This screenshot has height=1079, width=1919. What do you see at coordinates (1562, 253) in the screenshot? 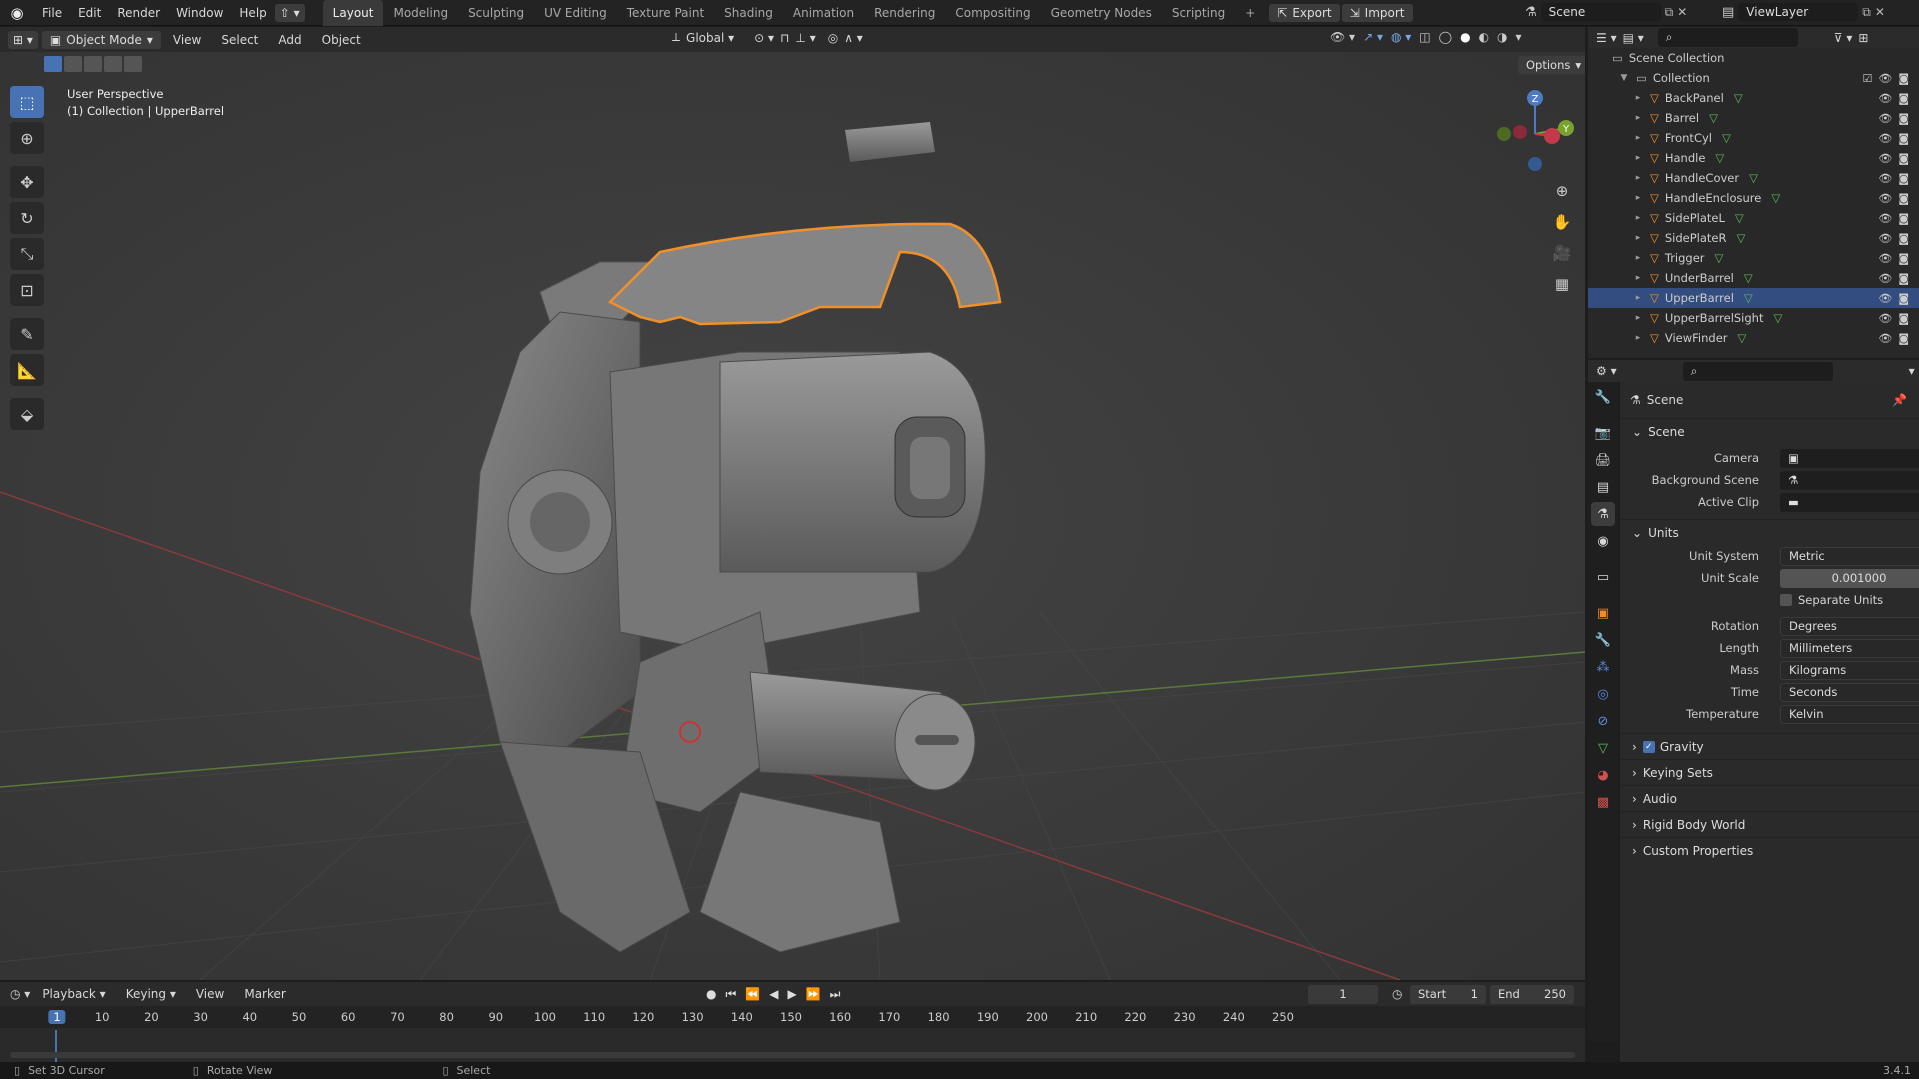
I see `camera-view-icon: 🎥` at bounding box center [1562, 253].